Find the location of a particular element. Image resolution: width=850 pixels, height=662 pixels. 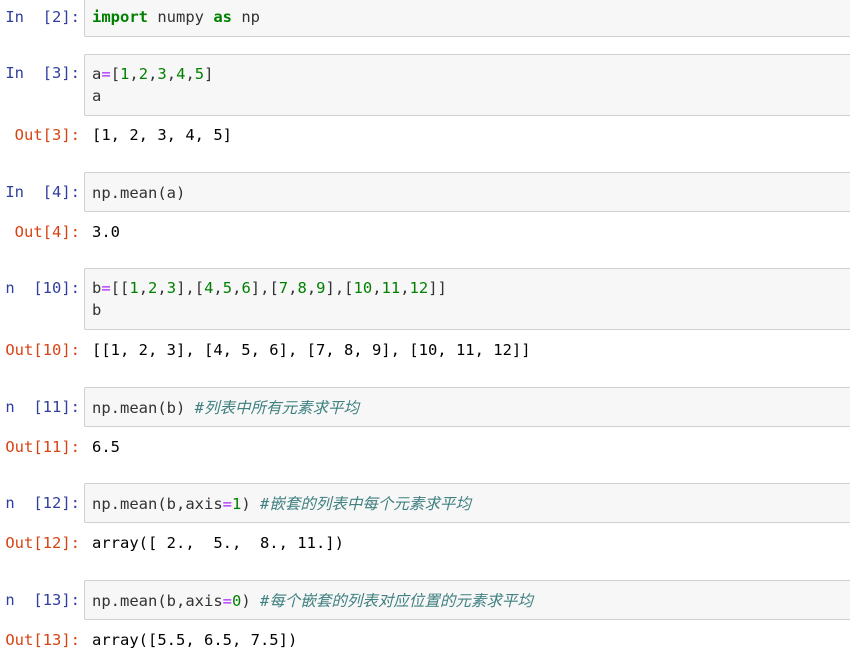

code-cell-input: np.mean(b,axis=1) #嵌套的列表中每个元素求平均 is located at coordinates (467, 503).